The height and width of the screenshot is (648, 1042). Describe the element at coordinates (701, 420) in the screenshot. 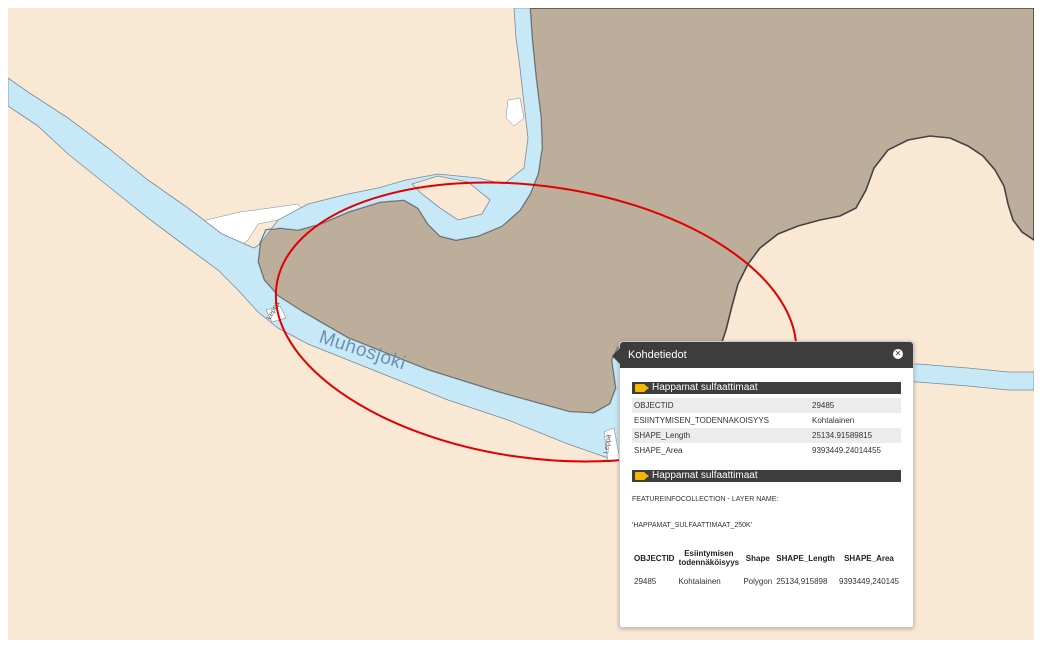

I see `attribute-key: ESIINTYMISEN_TODENNAKOISYYS` at that location.